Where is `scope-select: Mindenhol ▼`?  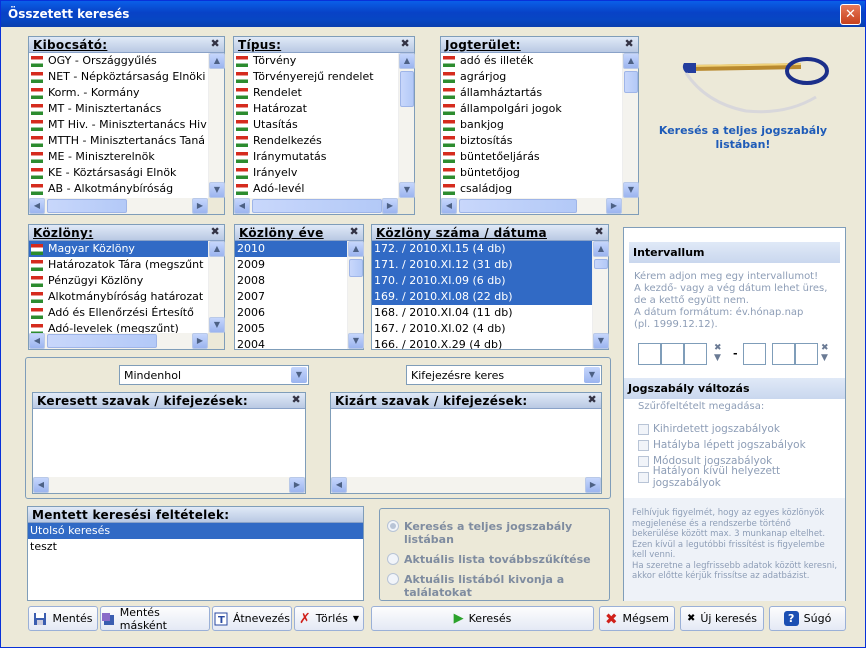 scope-select: Mindenhol ▼ is located at coordinates (214, 375).